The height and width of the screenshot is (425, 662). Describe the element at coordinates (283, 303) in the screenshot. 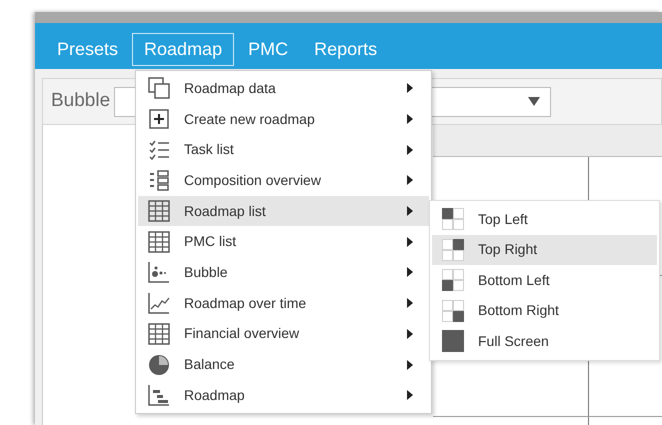

I see `menu-item: Roadmap over time` at that location.